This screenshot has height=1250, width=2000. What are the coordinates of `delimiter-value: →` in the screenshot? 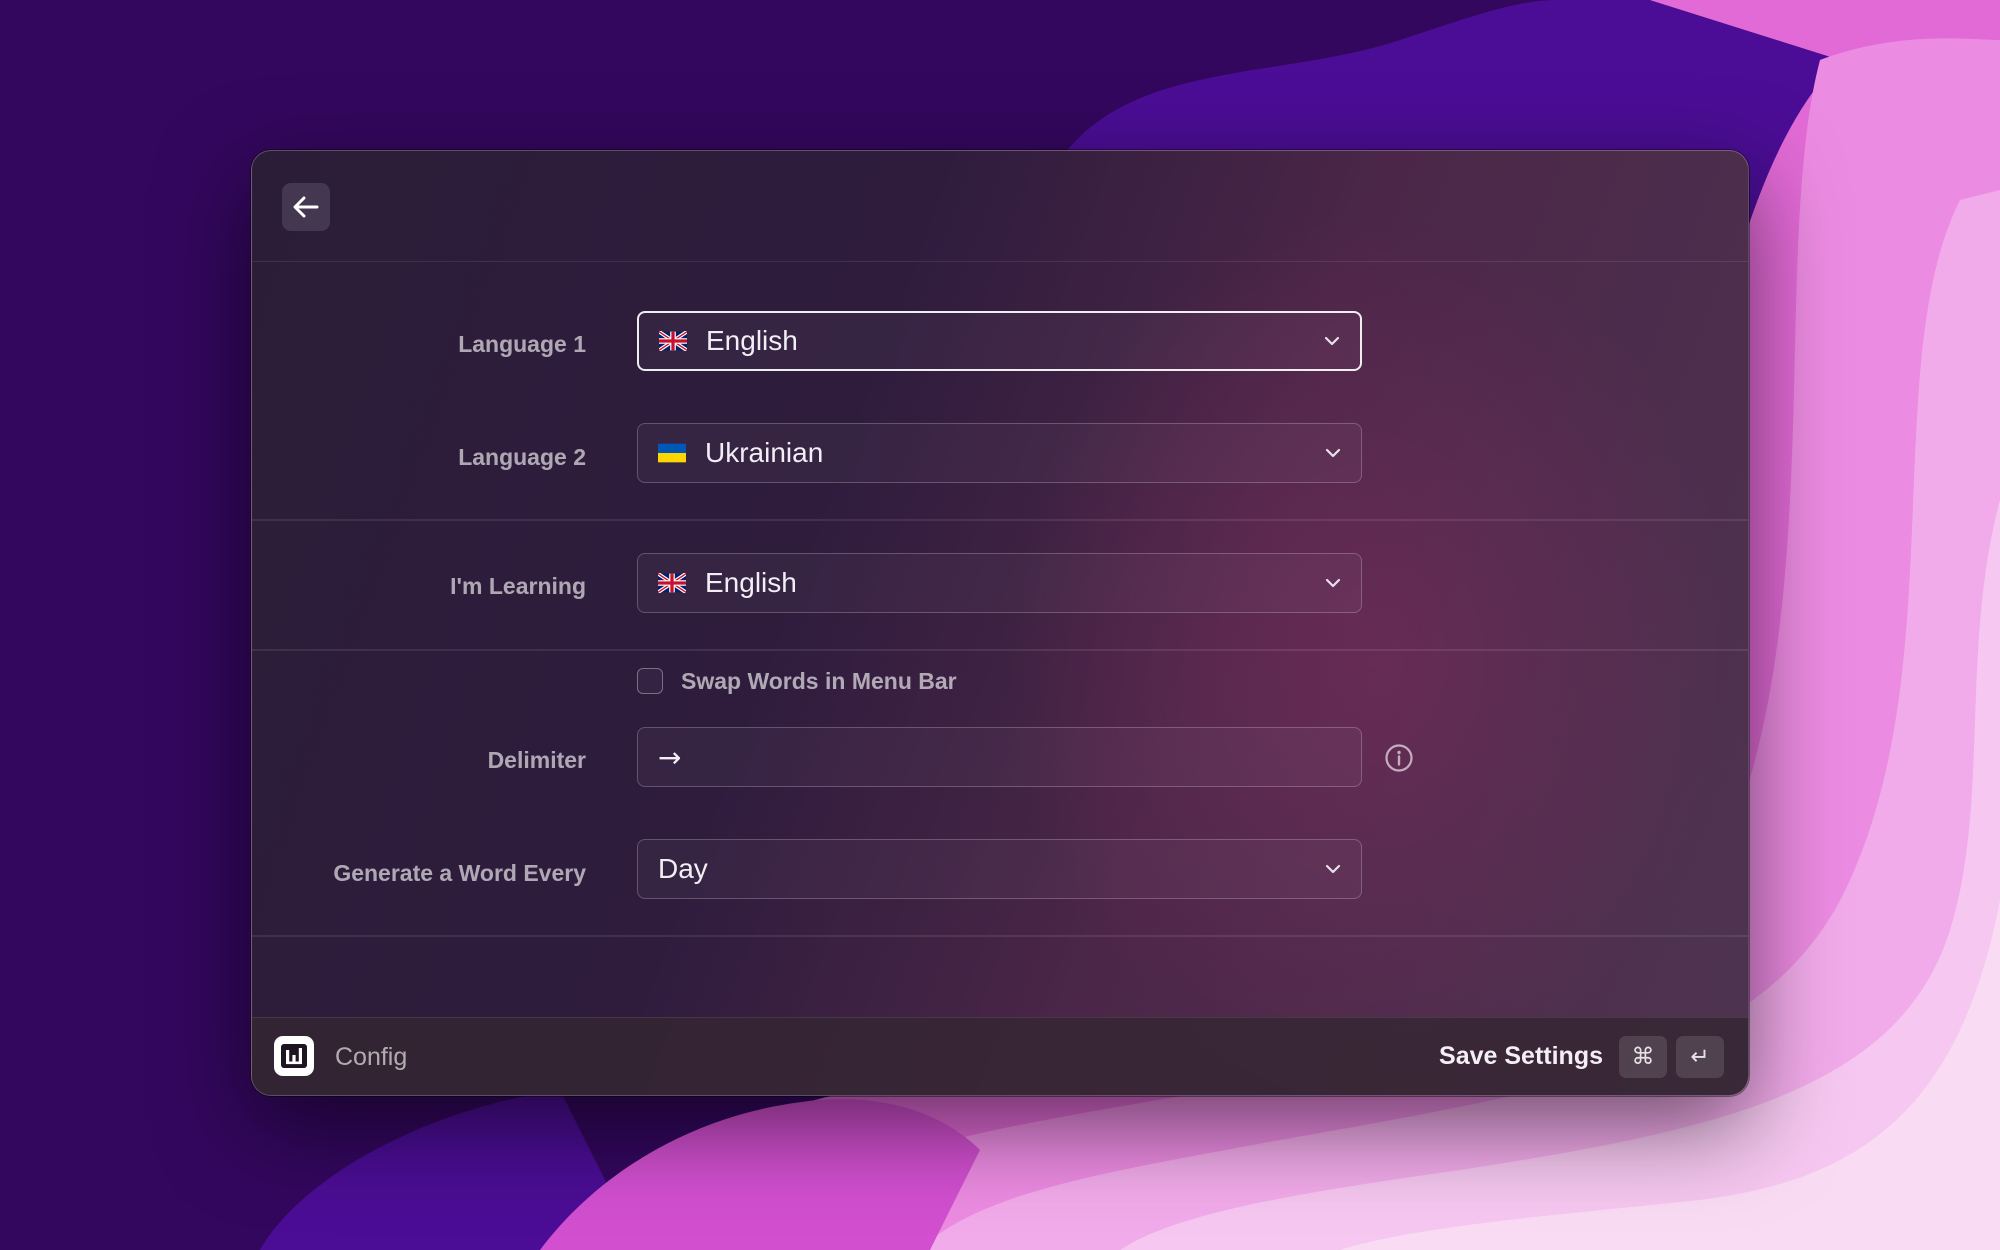 It's located at (670, 757).